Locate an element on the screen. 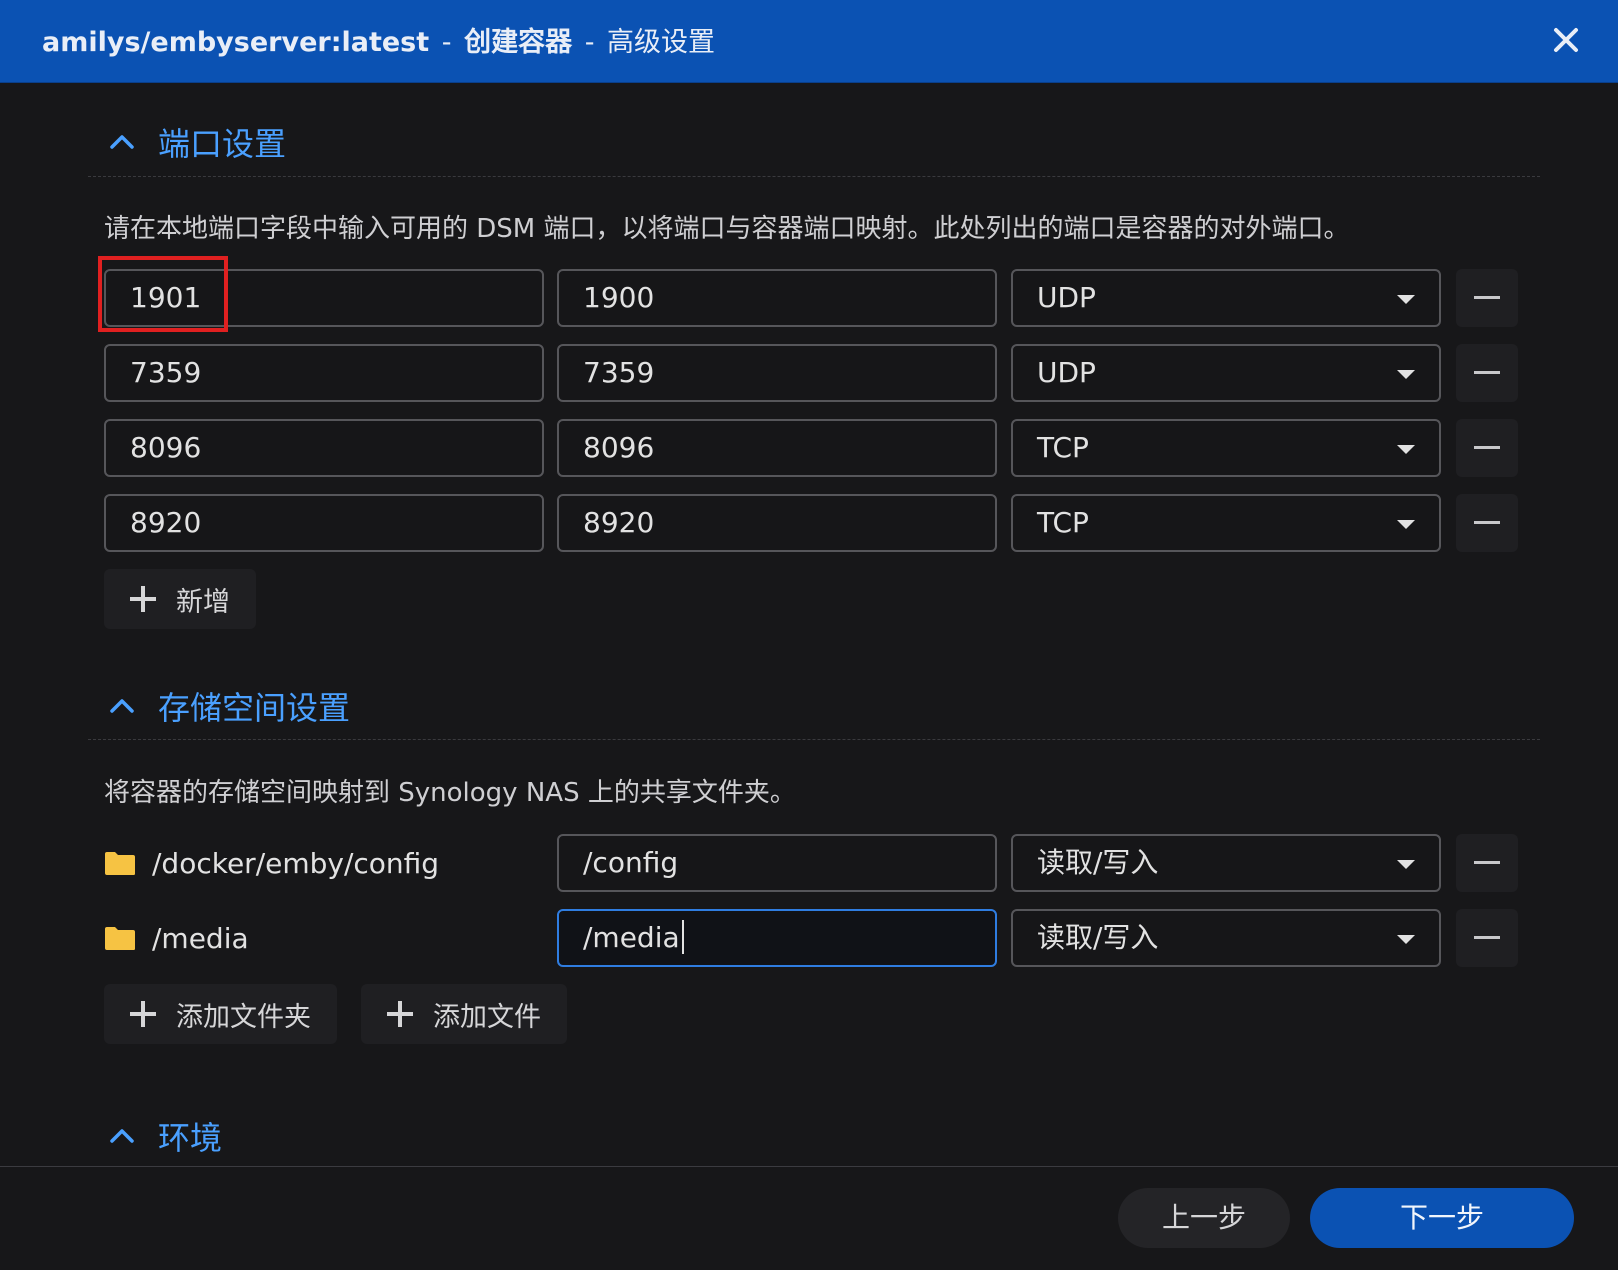  mount-path-input: /config is located at coordinates (777, 863).